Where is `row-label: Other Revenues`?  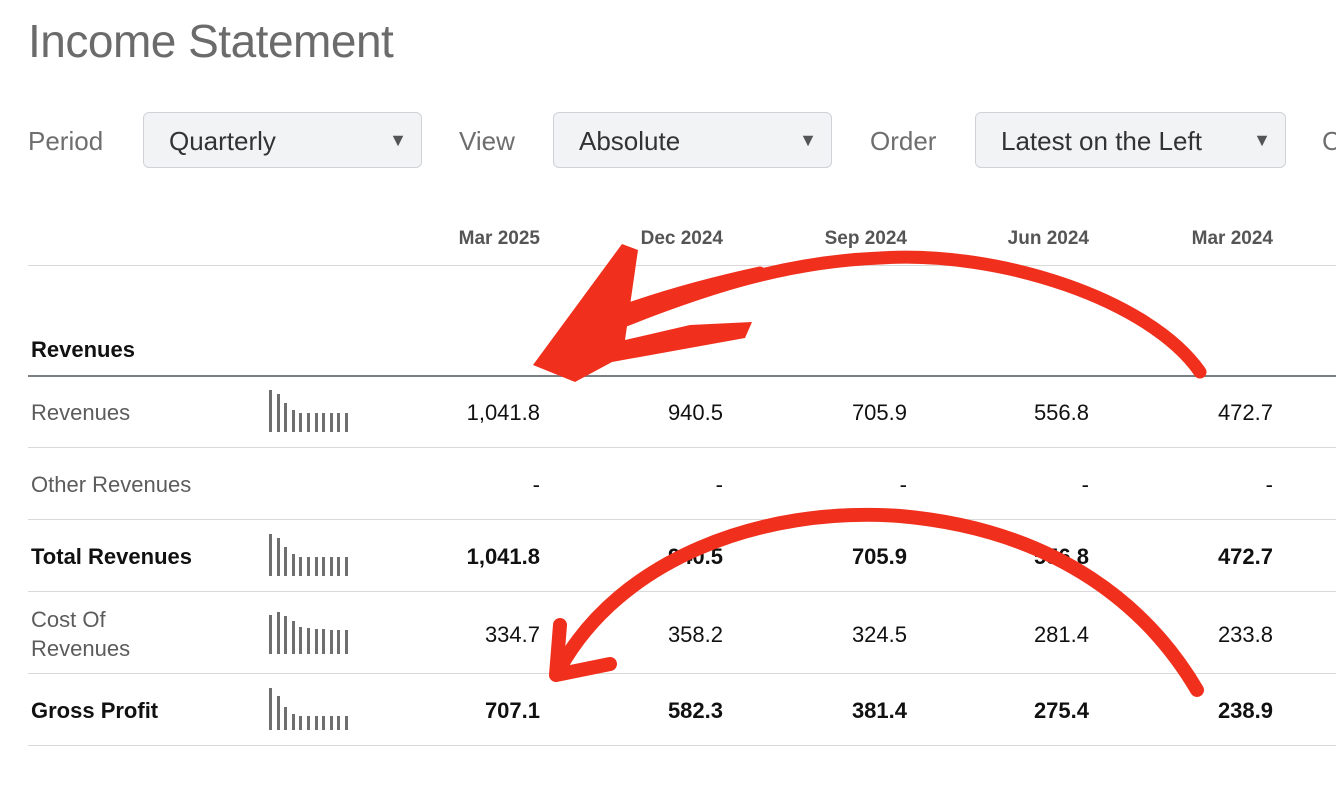 row-label: Other Revenues is located at coordinates (111, 484).